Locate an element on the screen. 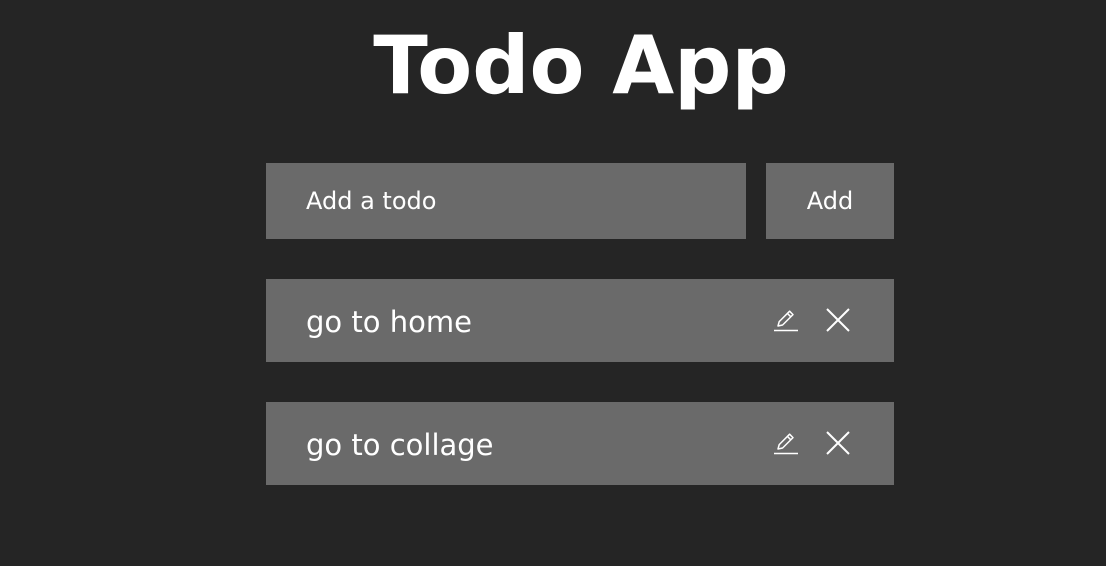 The image size is (1106, 566). page-title: Todo App is located at coordinates (581, 65).